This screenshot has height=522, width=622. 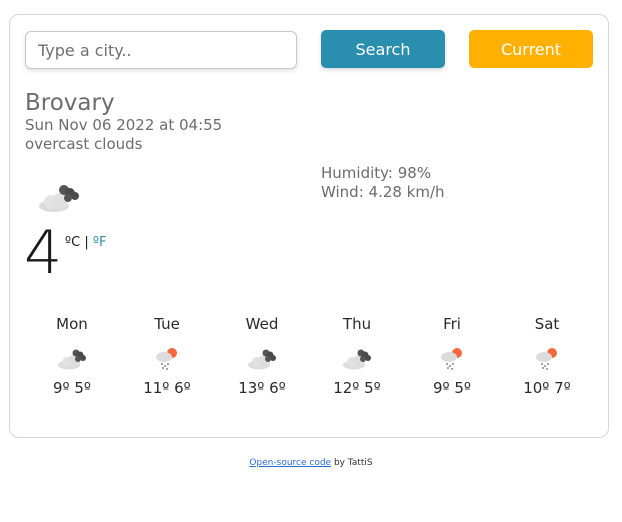 I want to click on forecast-day: Thu 12º 5º, so click(x=357, y=356).